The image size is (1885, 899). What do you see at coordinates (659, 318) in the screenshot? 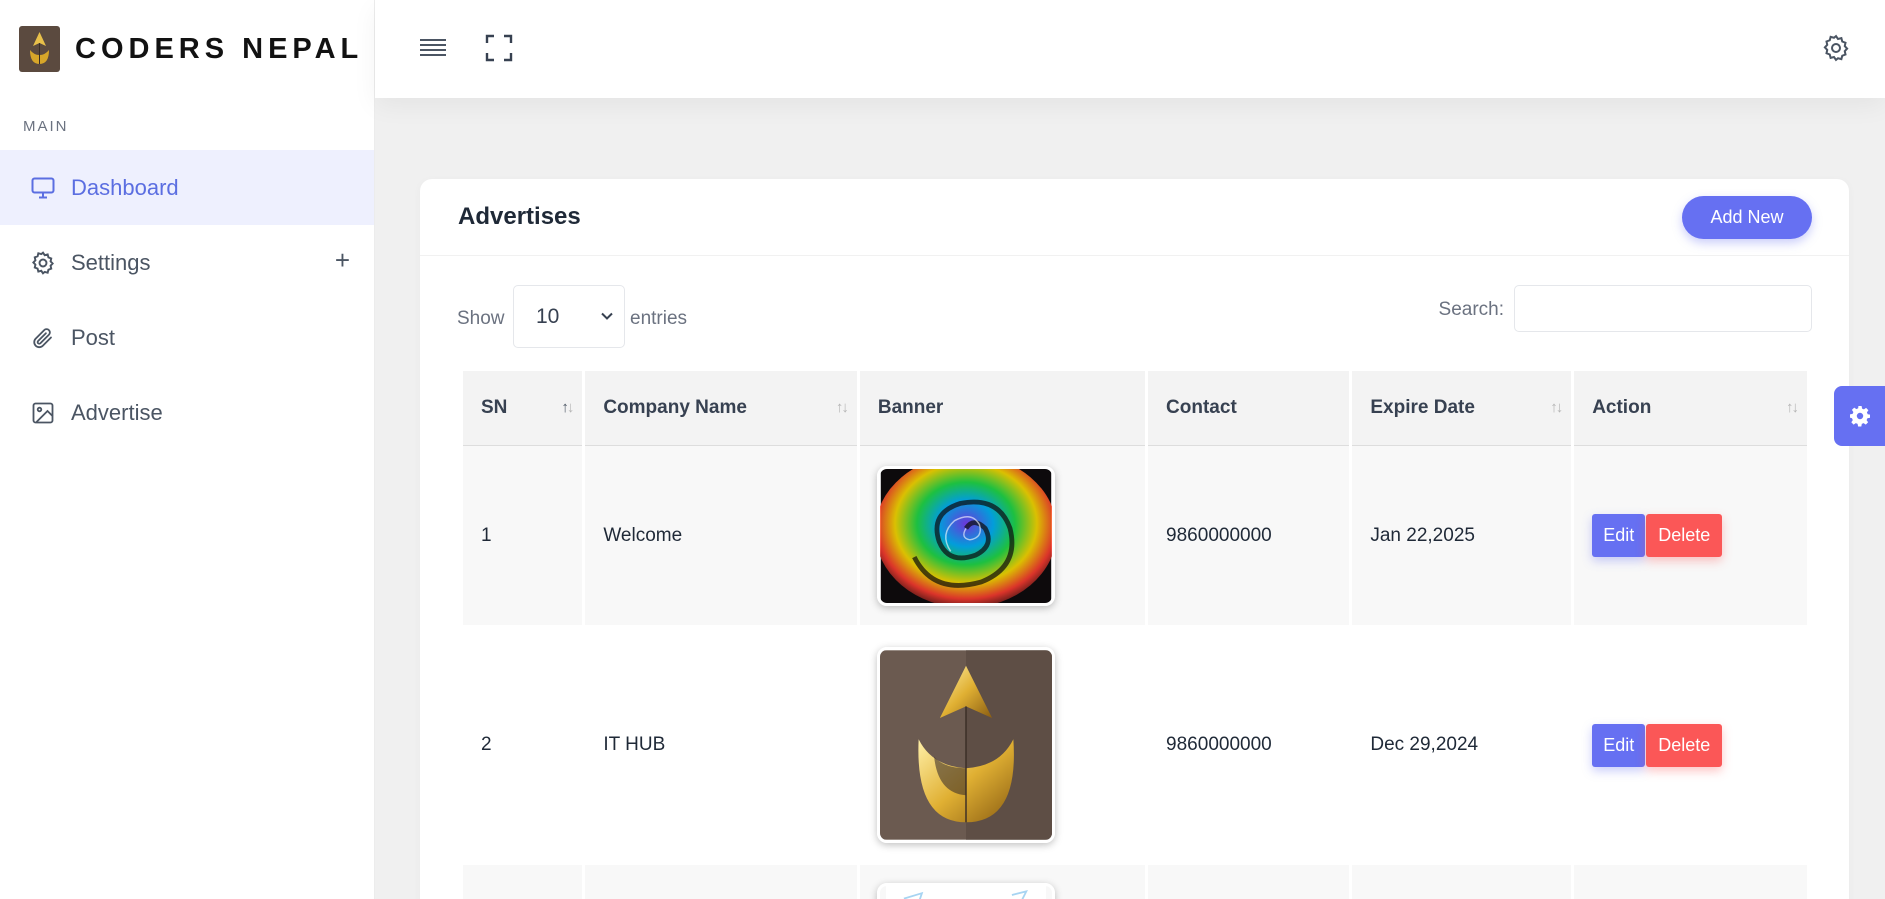
I see `entries-label: entries` at bounding box center [659, 318].